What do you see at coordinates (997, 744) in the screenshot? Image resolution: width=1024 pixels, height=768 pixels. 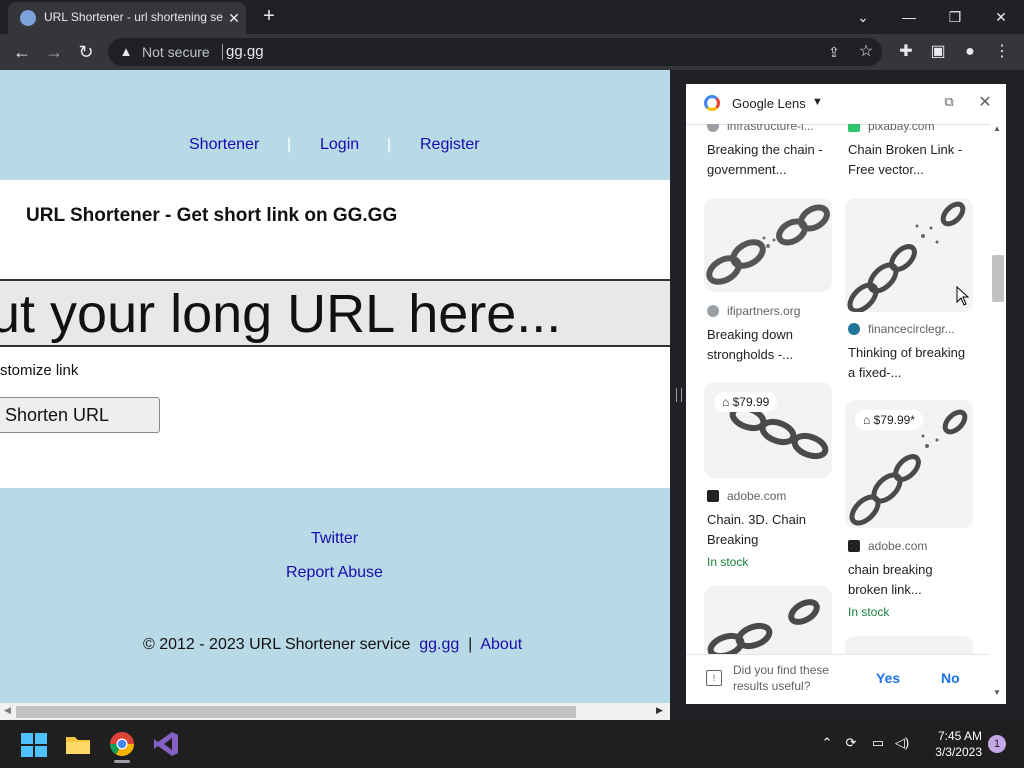 I see `notification-badge: 1` at bounding box center [997, 744].